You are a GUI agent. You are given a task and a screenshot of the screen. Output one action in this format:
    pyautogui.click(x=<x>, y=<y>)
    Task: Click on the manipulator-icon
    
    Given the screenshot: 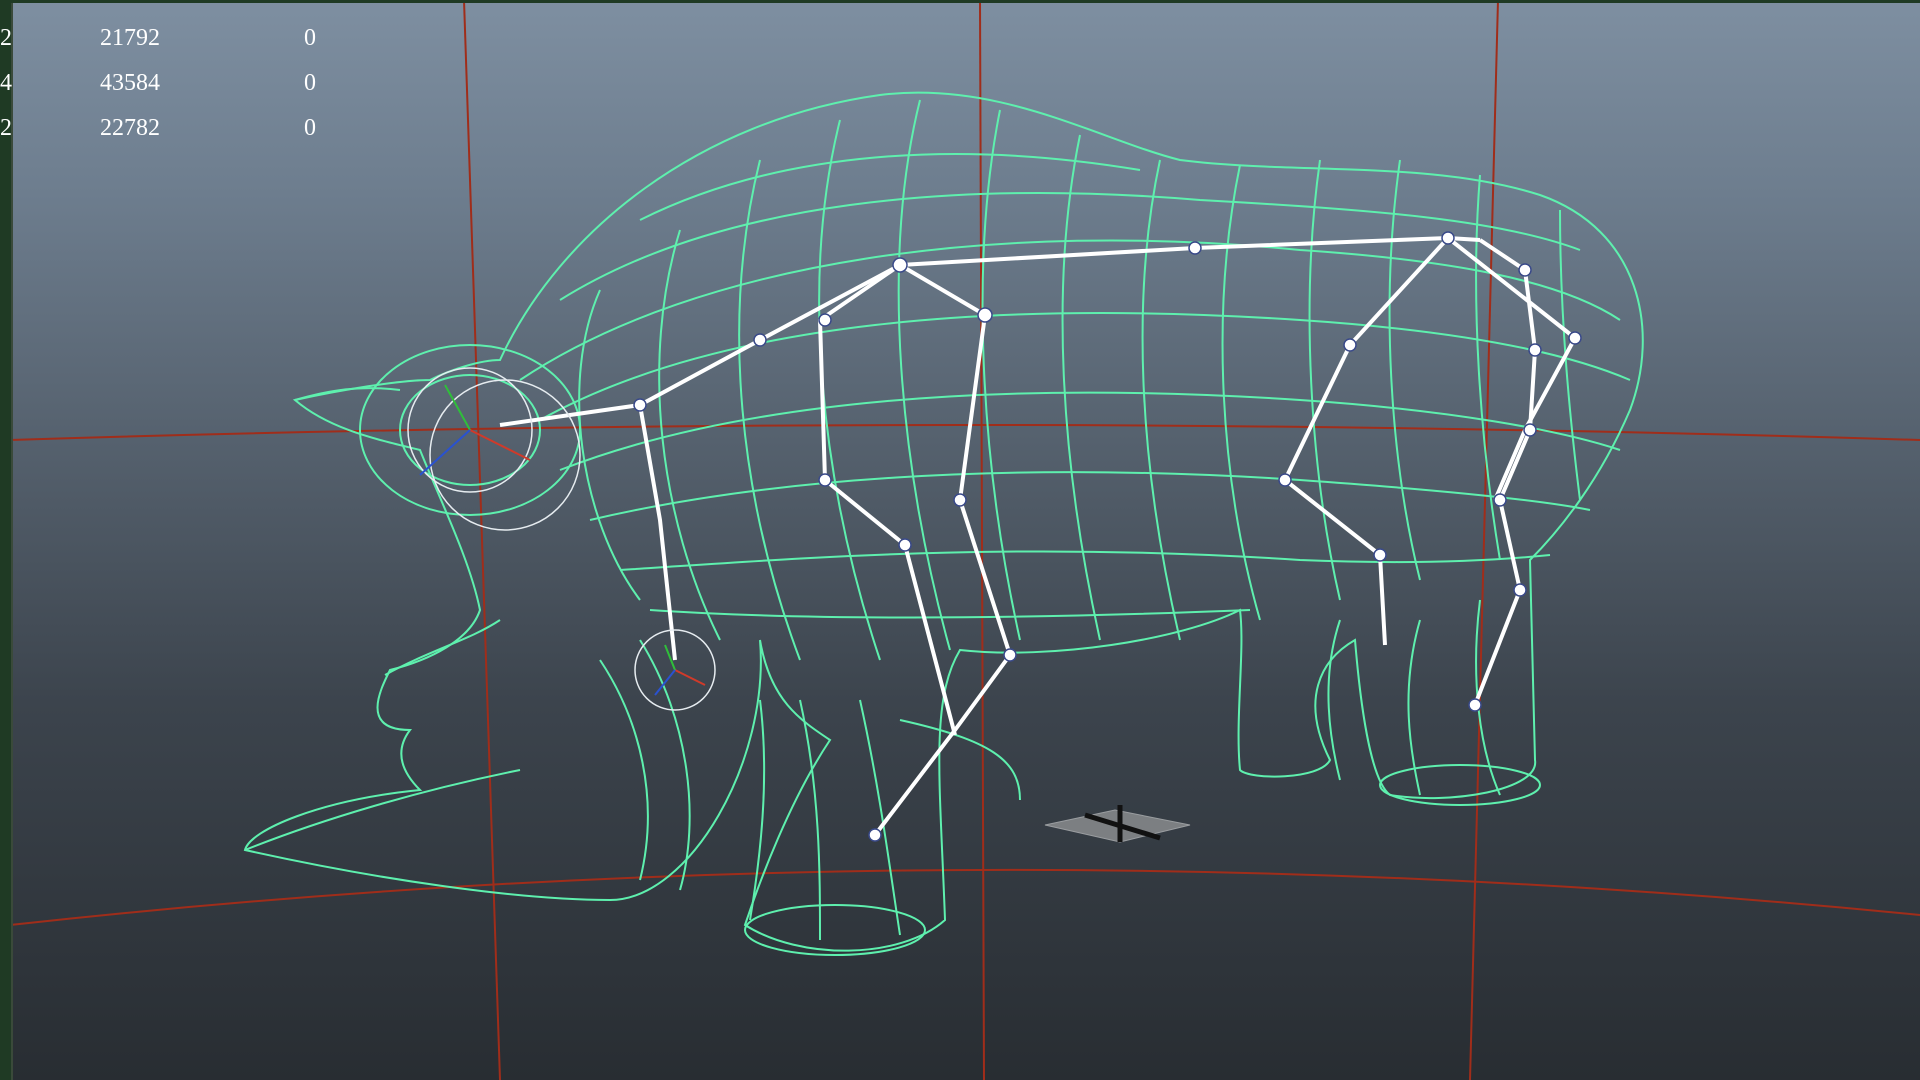 What is the action you would take?
    pyautogui.click(x=1117, y=824)
    